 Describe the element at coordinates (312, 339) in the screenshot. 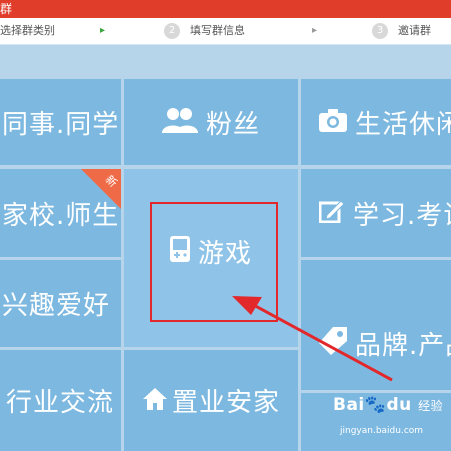

I see `annotation-arrow-icon` at that location.